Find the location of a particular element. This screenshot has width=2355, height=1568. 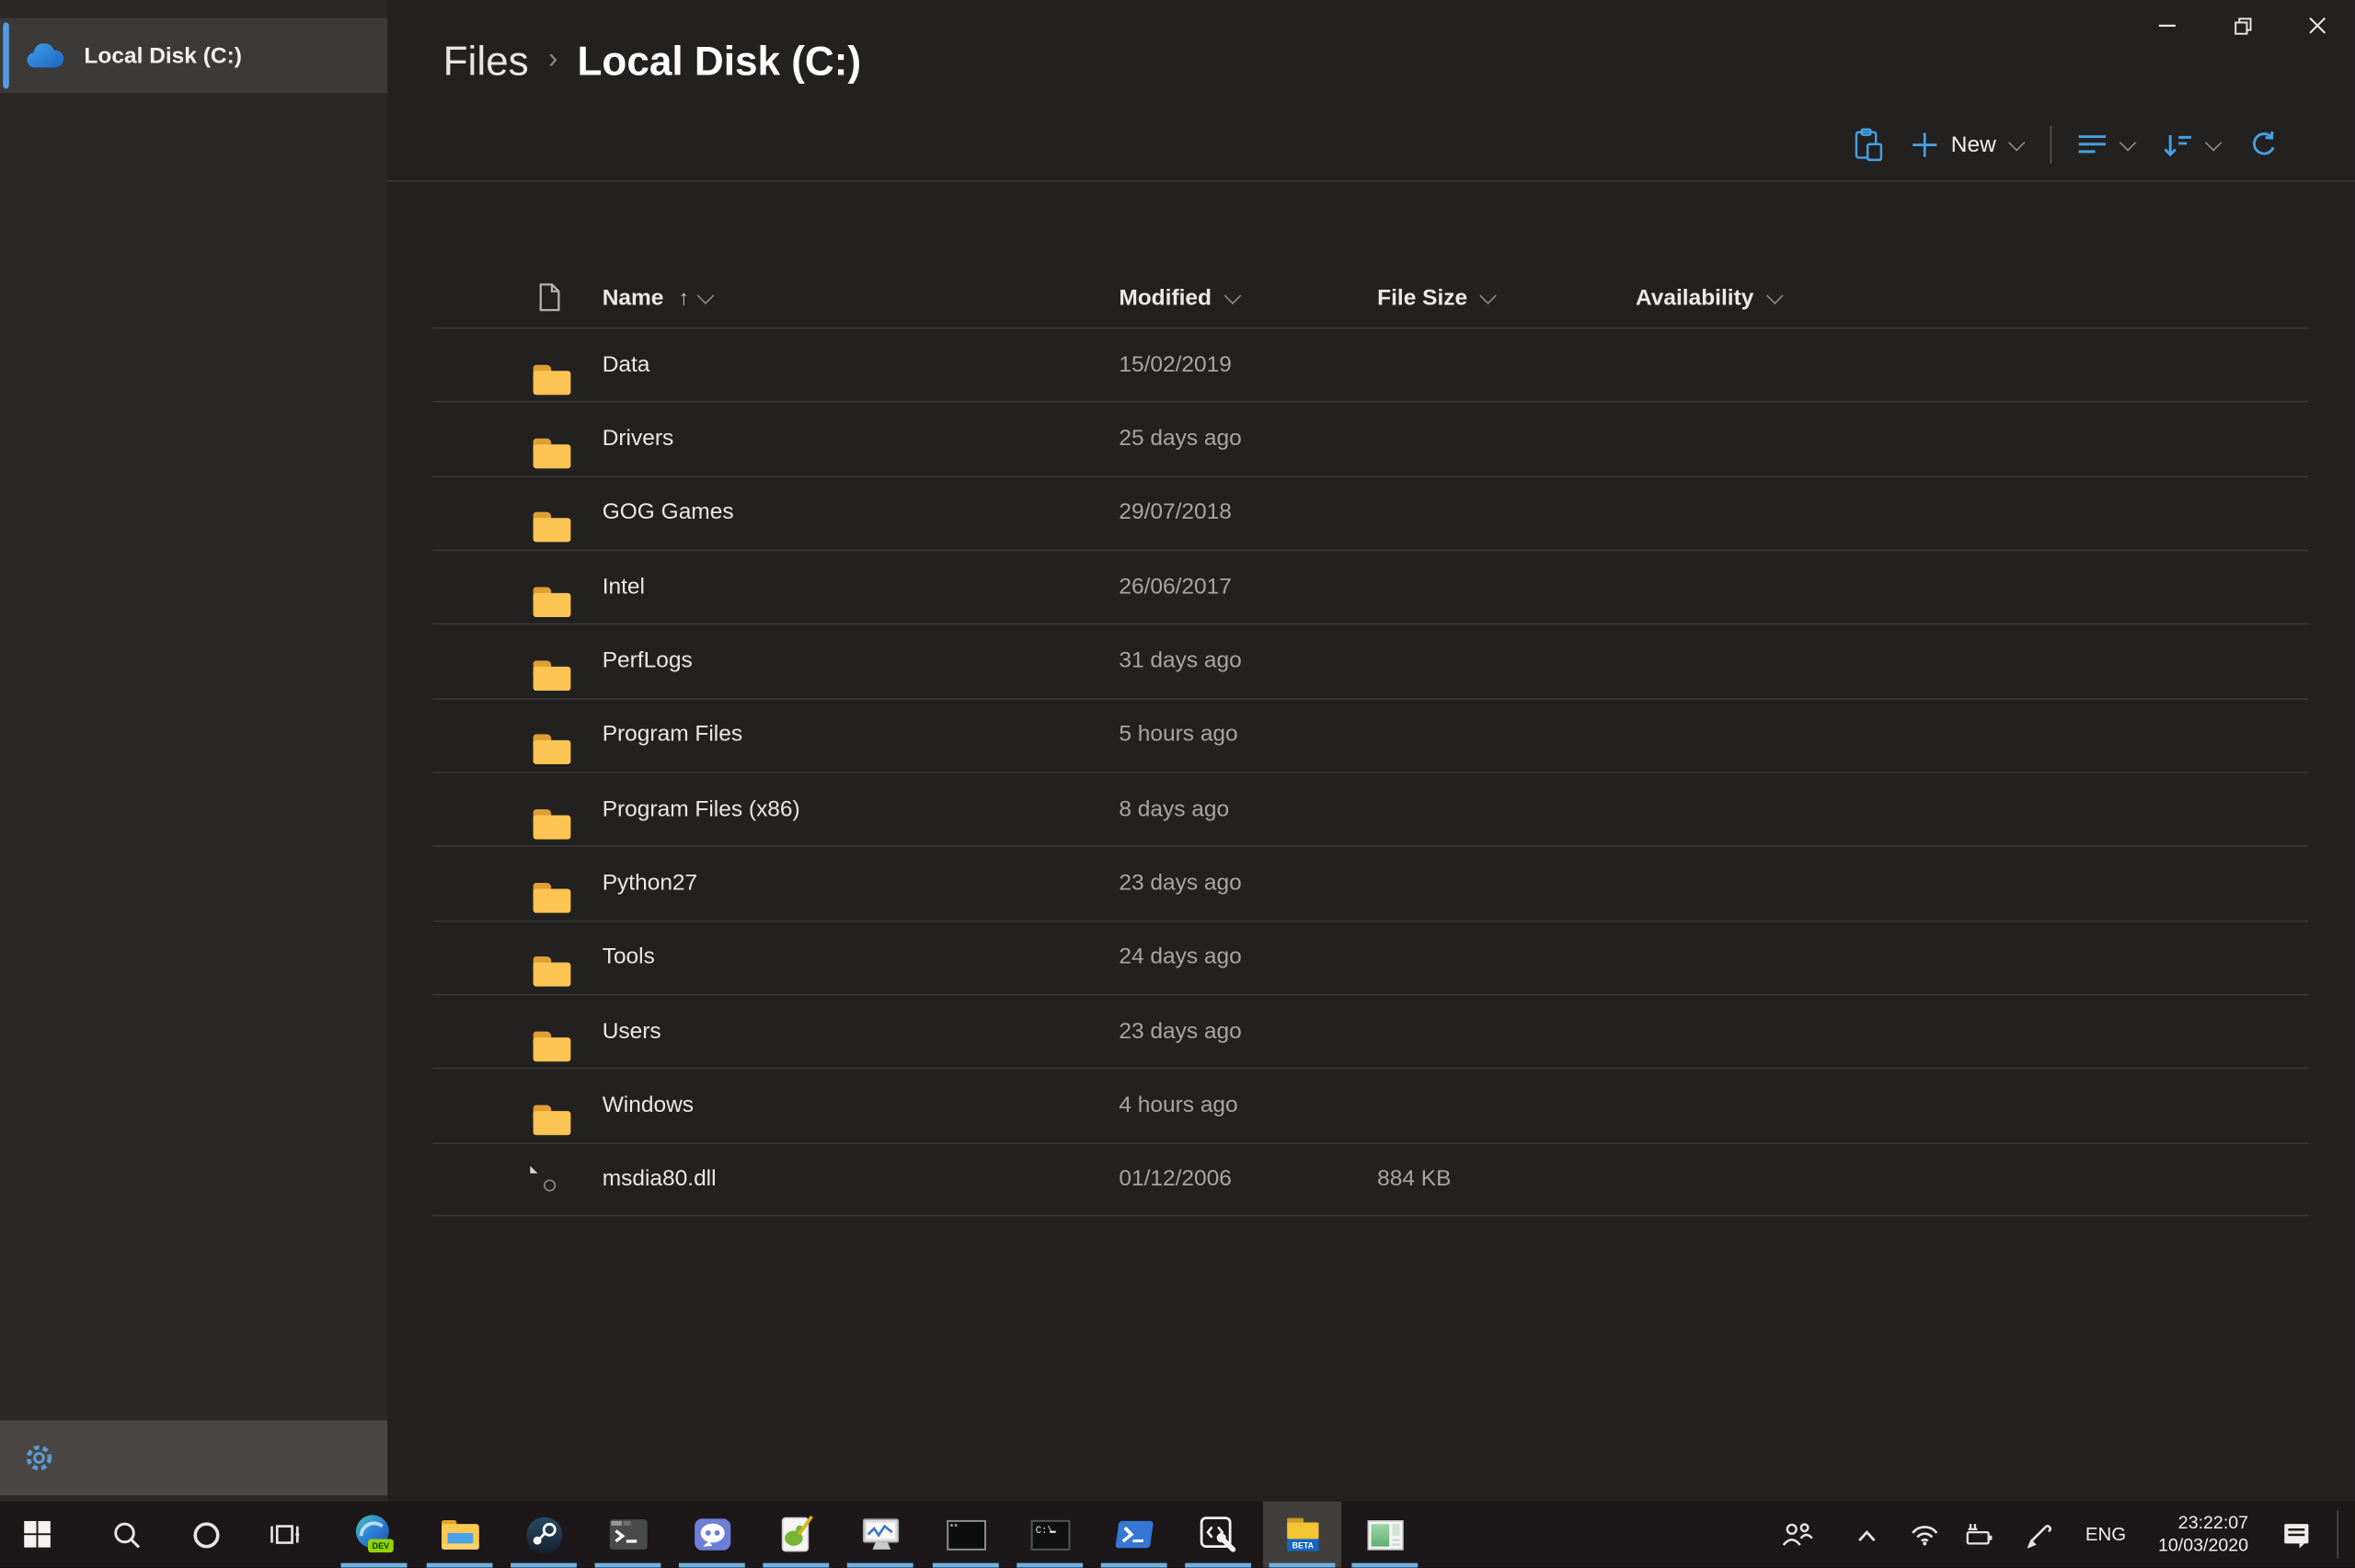

table-row: Program Files 5 hours ago is located at coordinates (1371, 735).